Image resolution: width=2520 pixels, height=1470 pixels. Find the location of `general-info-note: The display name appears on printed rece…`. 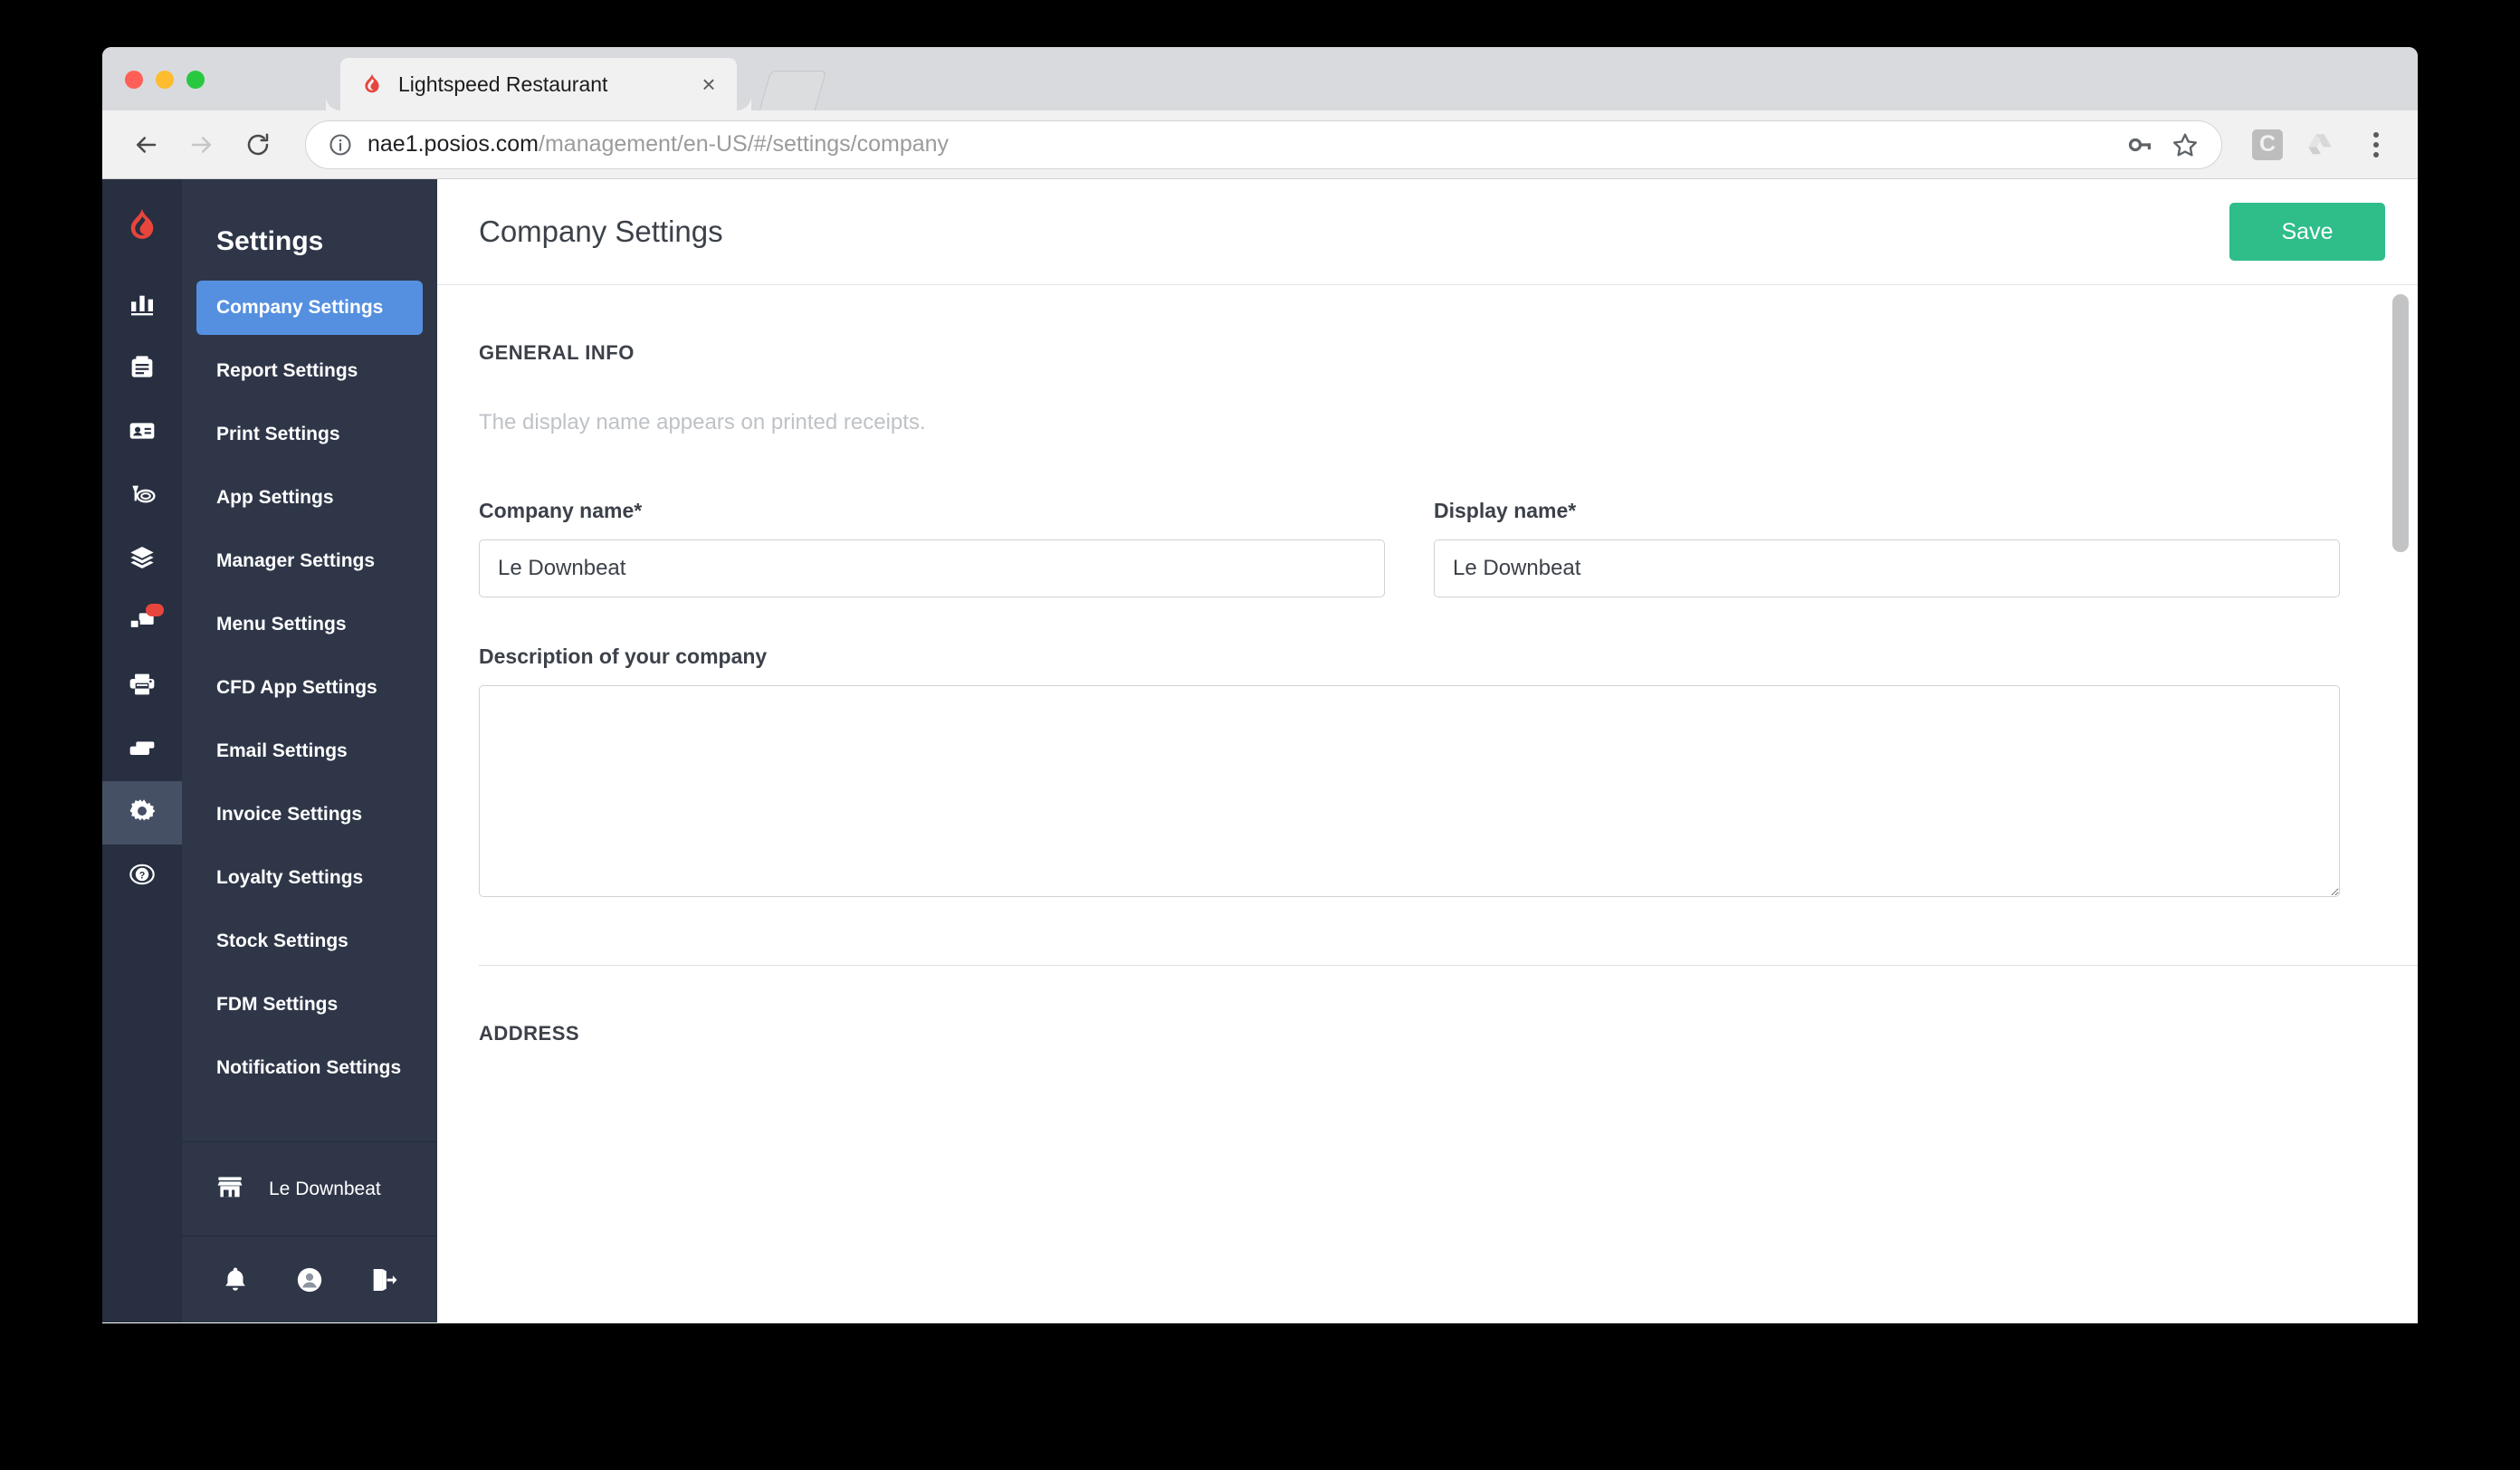

general-info-note: The display name appears on printed rece… is located at coordinates (703, 422).